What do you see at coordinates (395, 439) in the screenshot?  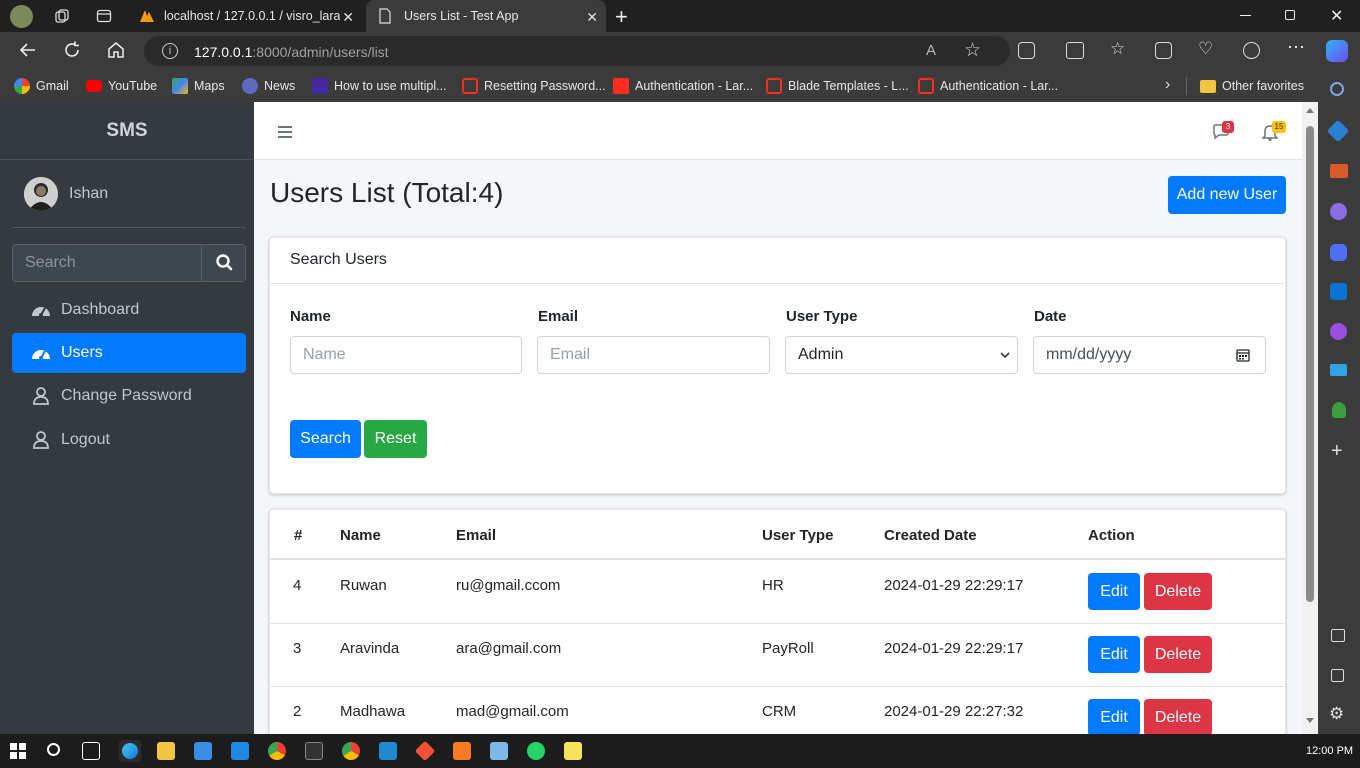 I see `reset-button: Reset` at bounding box center [395, 439].